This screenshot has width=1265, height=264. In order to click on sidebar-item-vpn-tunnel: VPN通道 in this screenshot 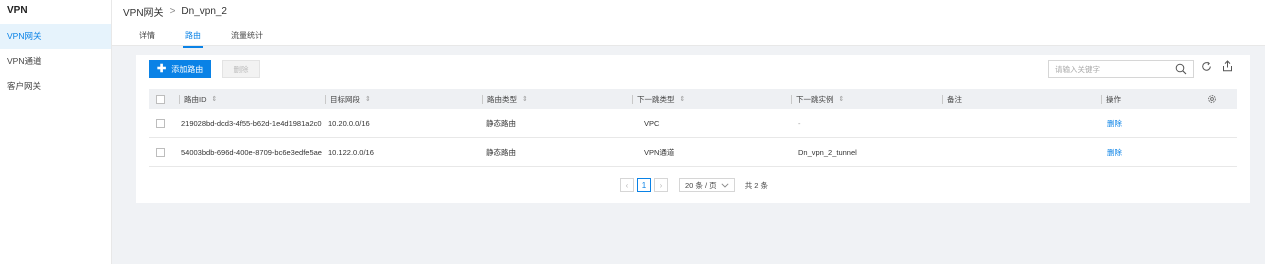, I will do `click(55, 61)`.